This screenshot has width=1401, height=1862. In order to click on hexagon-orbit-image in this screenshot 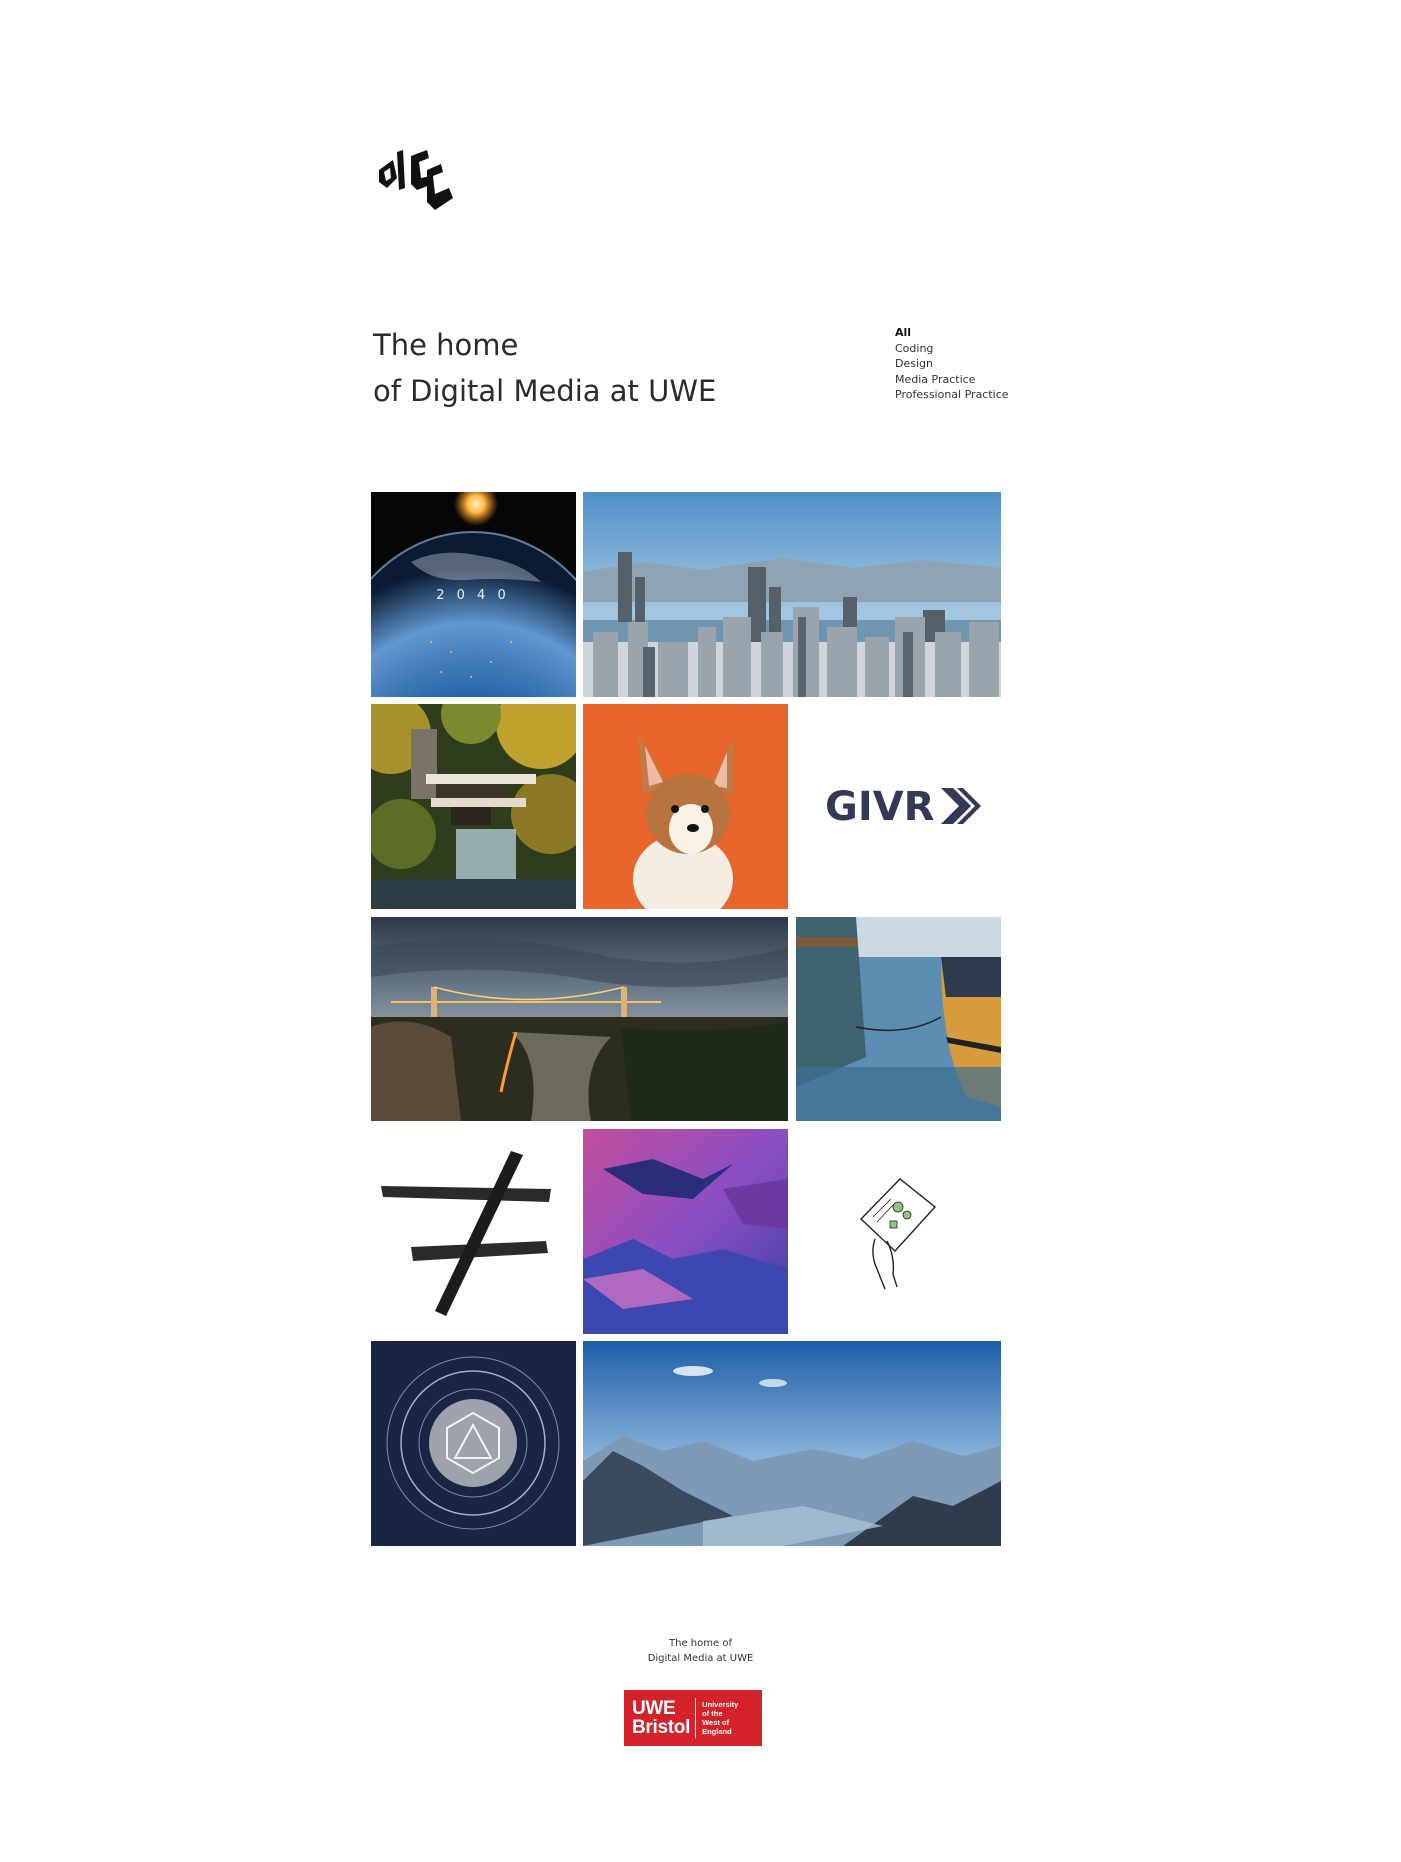, I will do `click(473, 1443)`.